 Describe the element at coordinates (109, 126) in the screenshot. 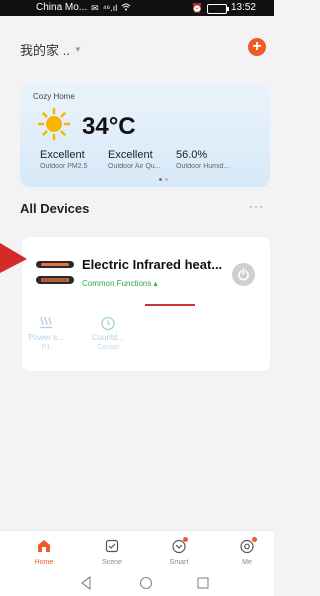

I see `temperature: 34°C` at that location.